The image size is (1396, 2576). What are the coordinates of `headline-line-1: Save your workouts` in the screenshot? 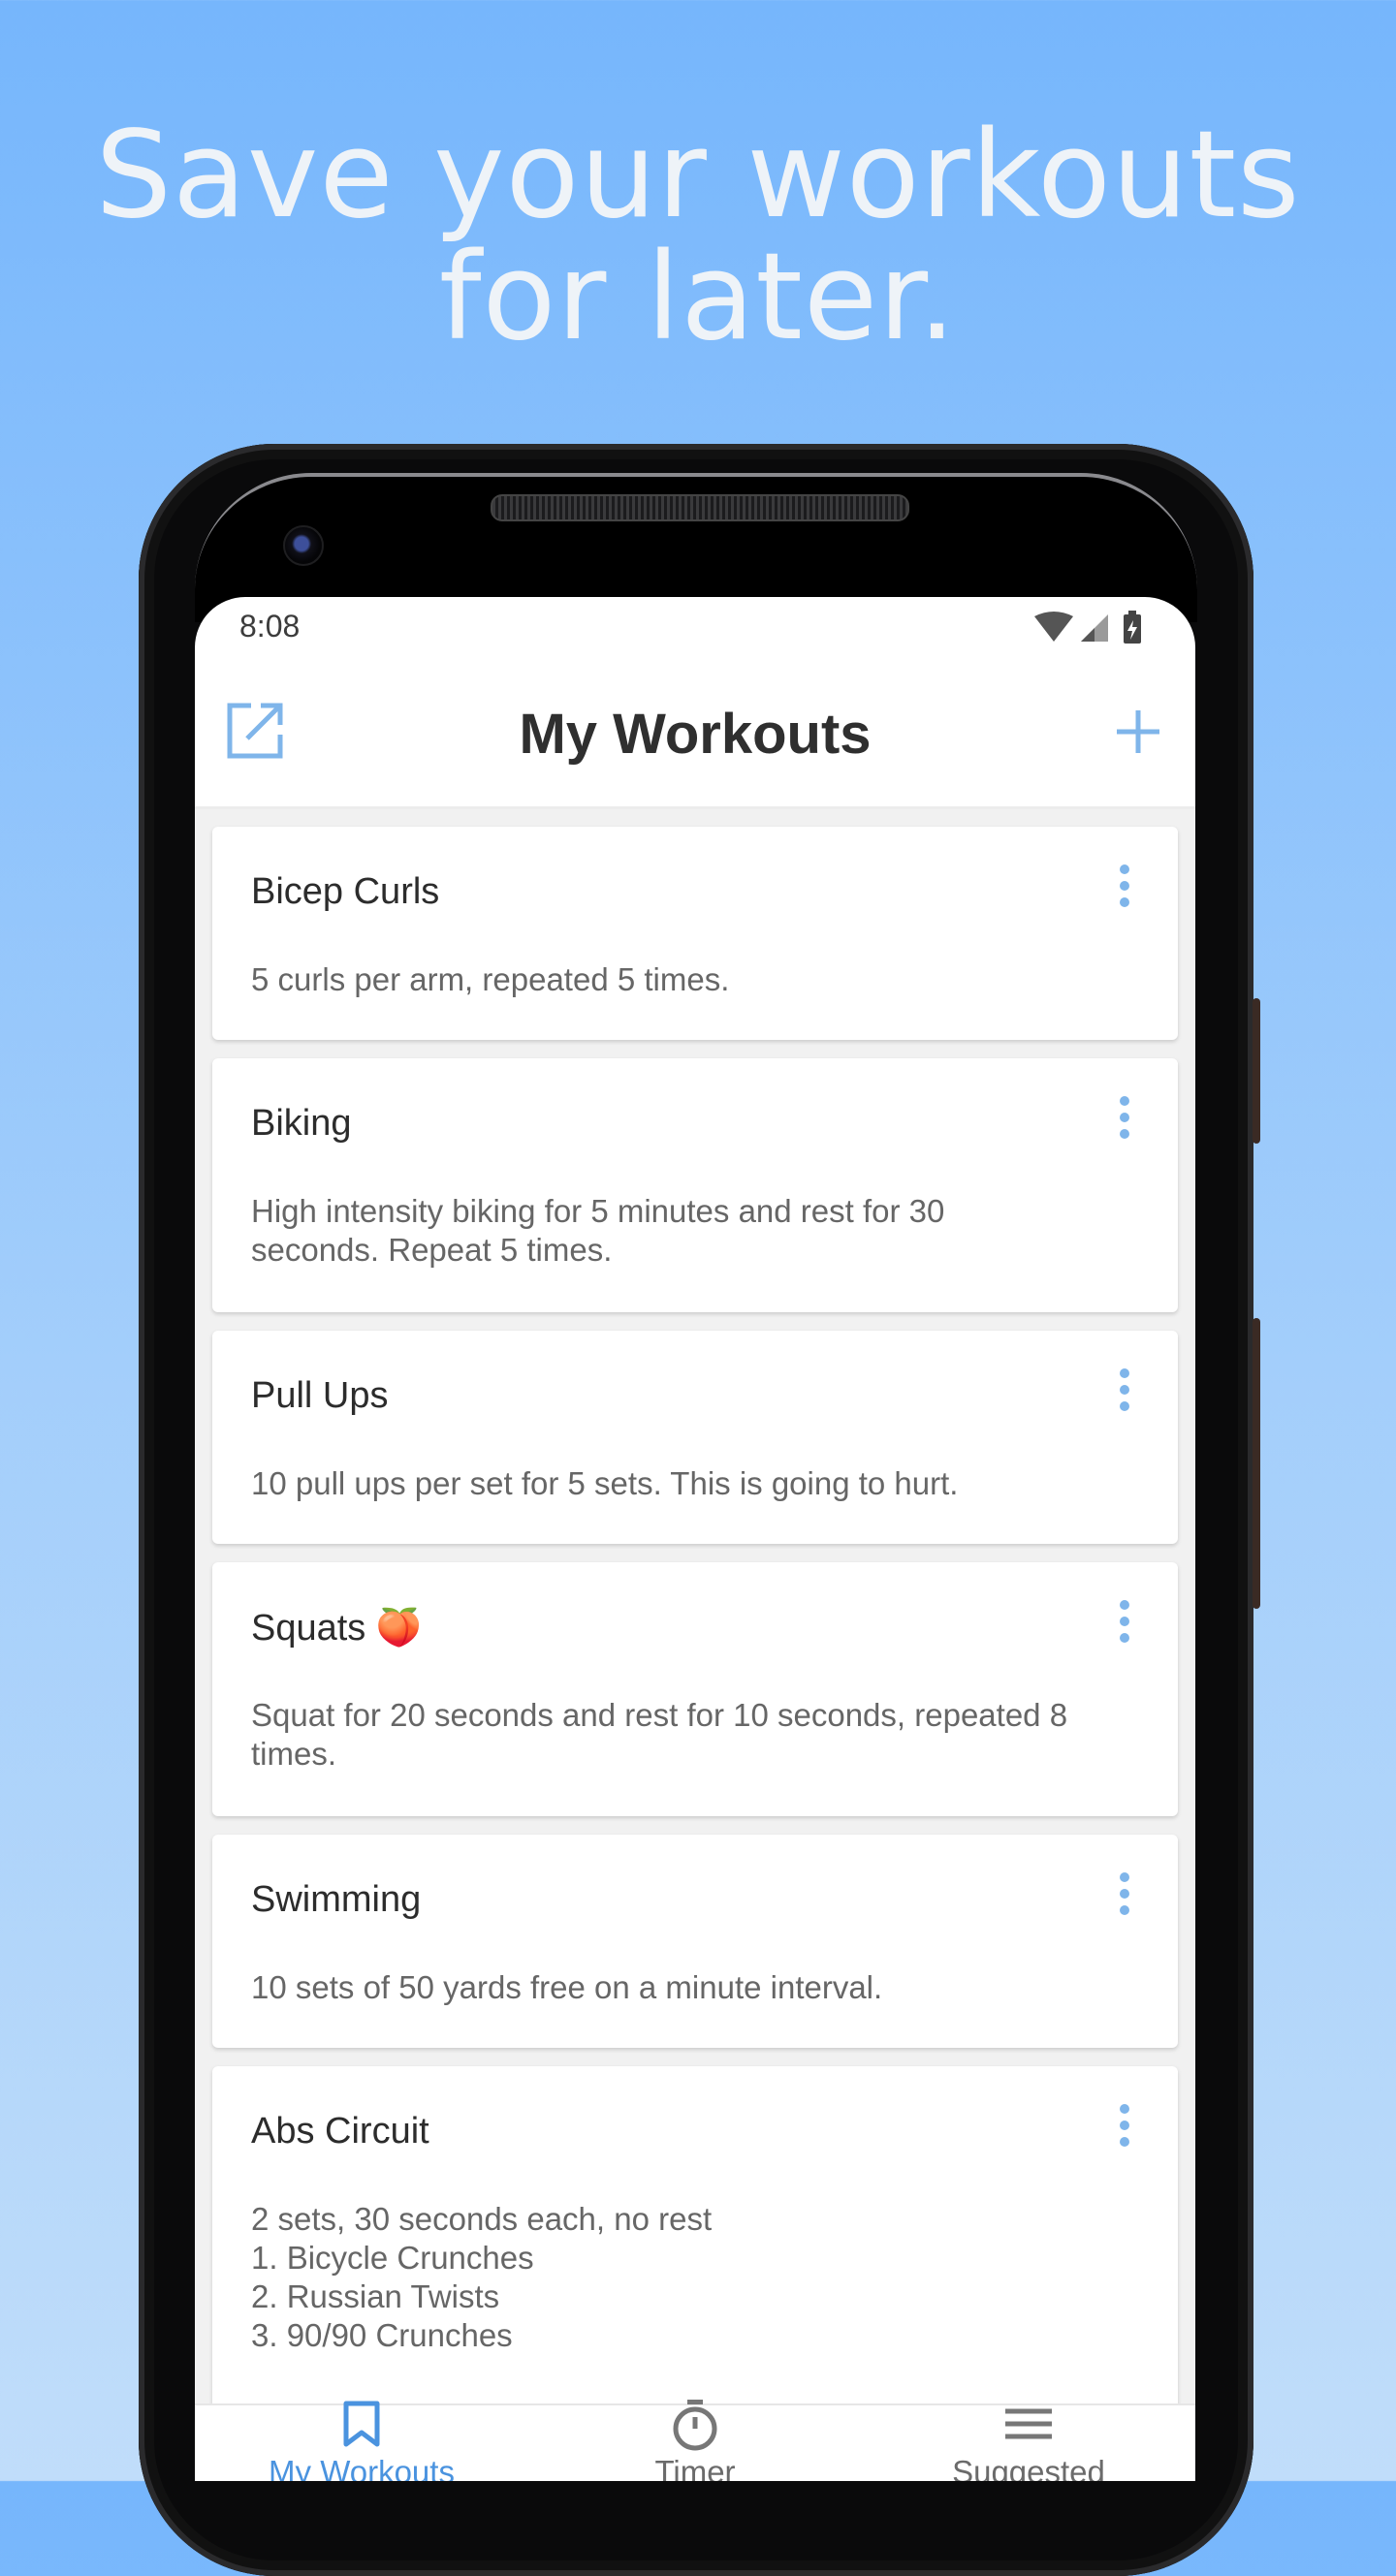 It's located at (698, 175).